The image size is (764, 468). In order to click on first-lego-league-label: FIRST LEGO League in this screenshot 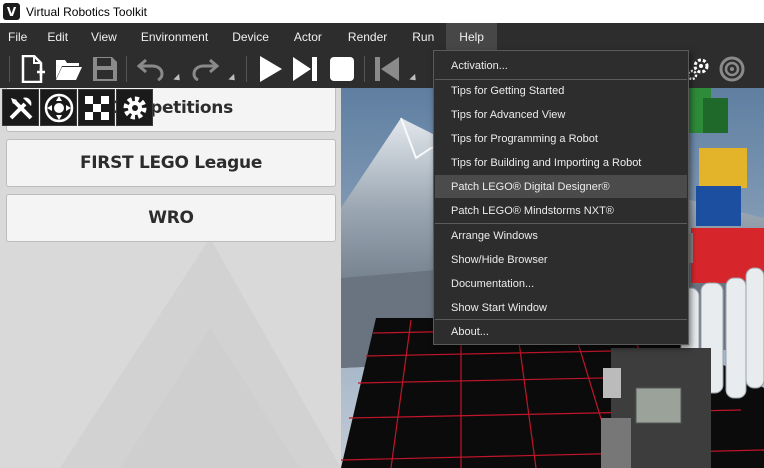, I will do `click(171, 163)`.